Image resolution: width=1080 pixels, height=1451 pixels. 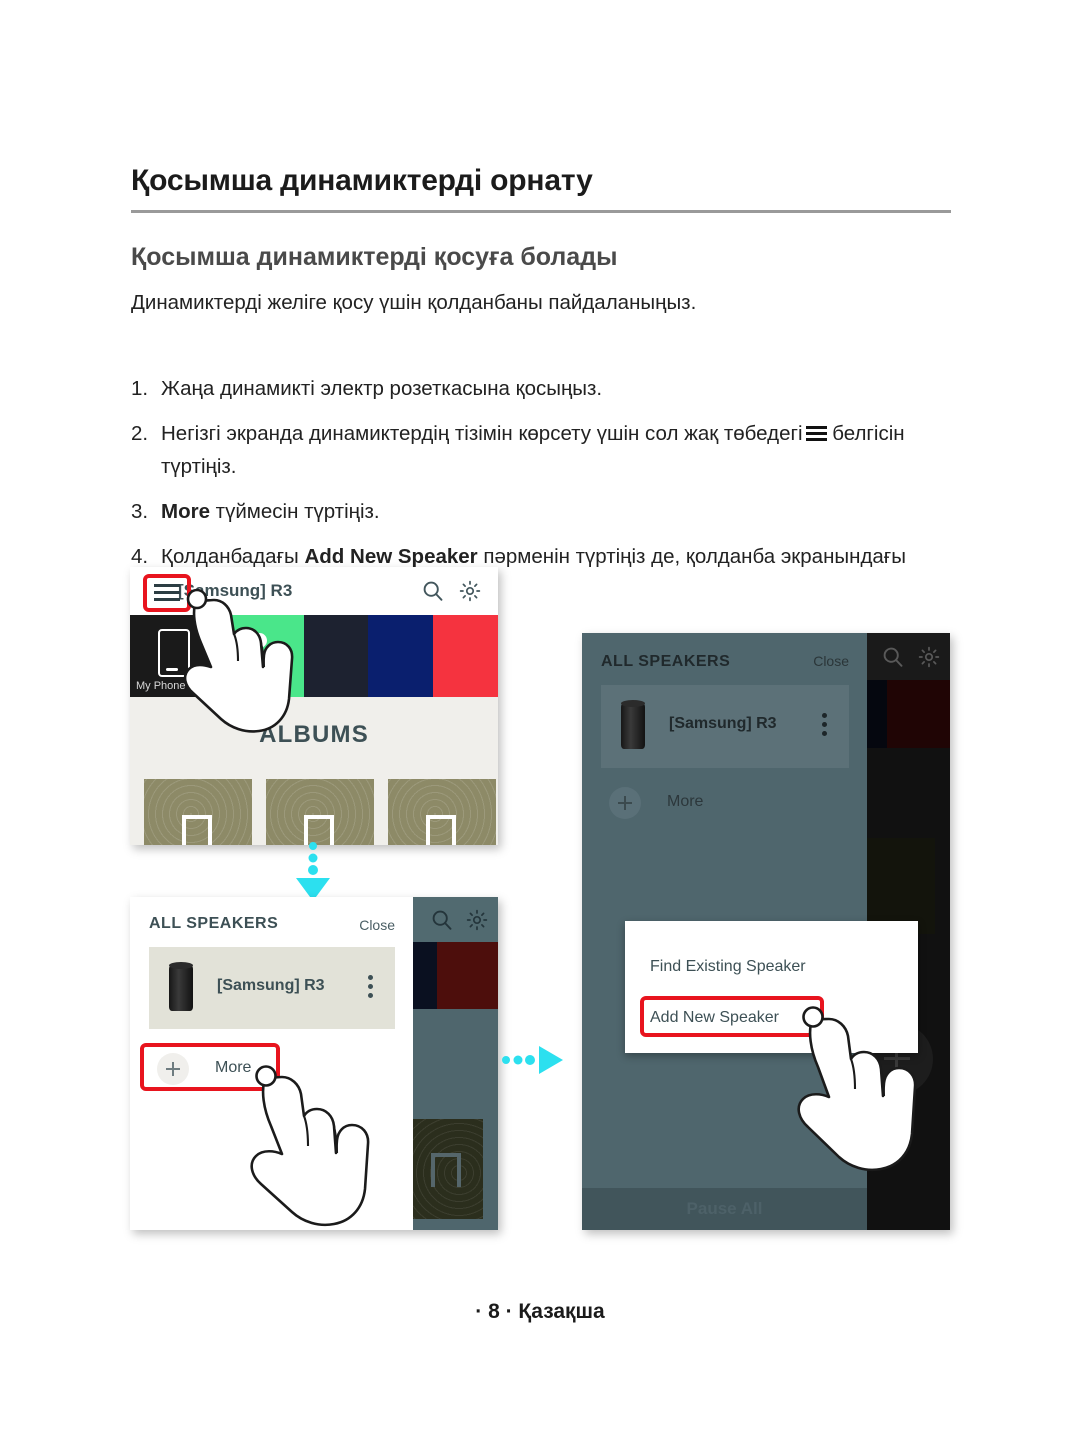 I want to click on title-divider, so click(x=541, y=211).